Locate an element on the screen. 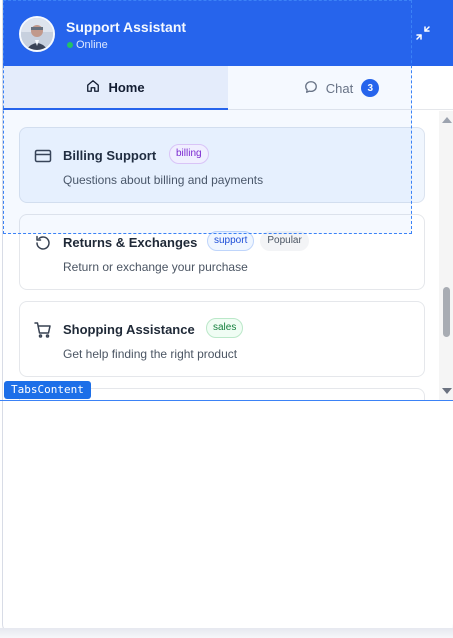  topic-title: Billing Support is located at coordinates (110, 155).